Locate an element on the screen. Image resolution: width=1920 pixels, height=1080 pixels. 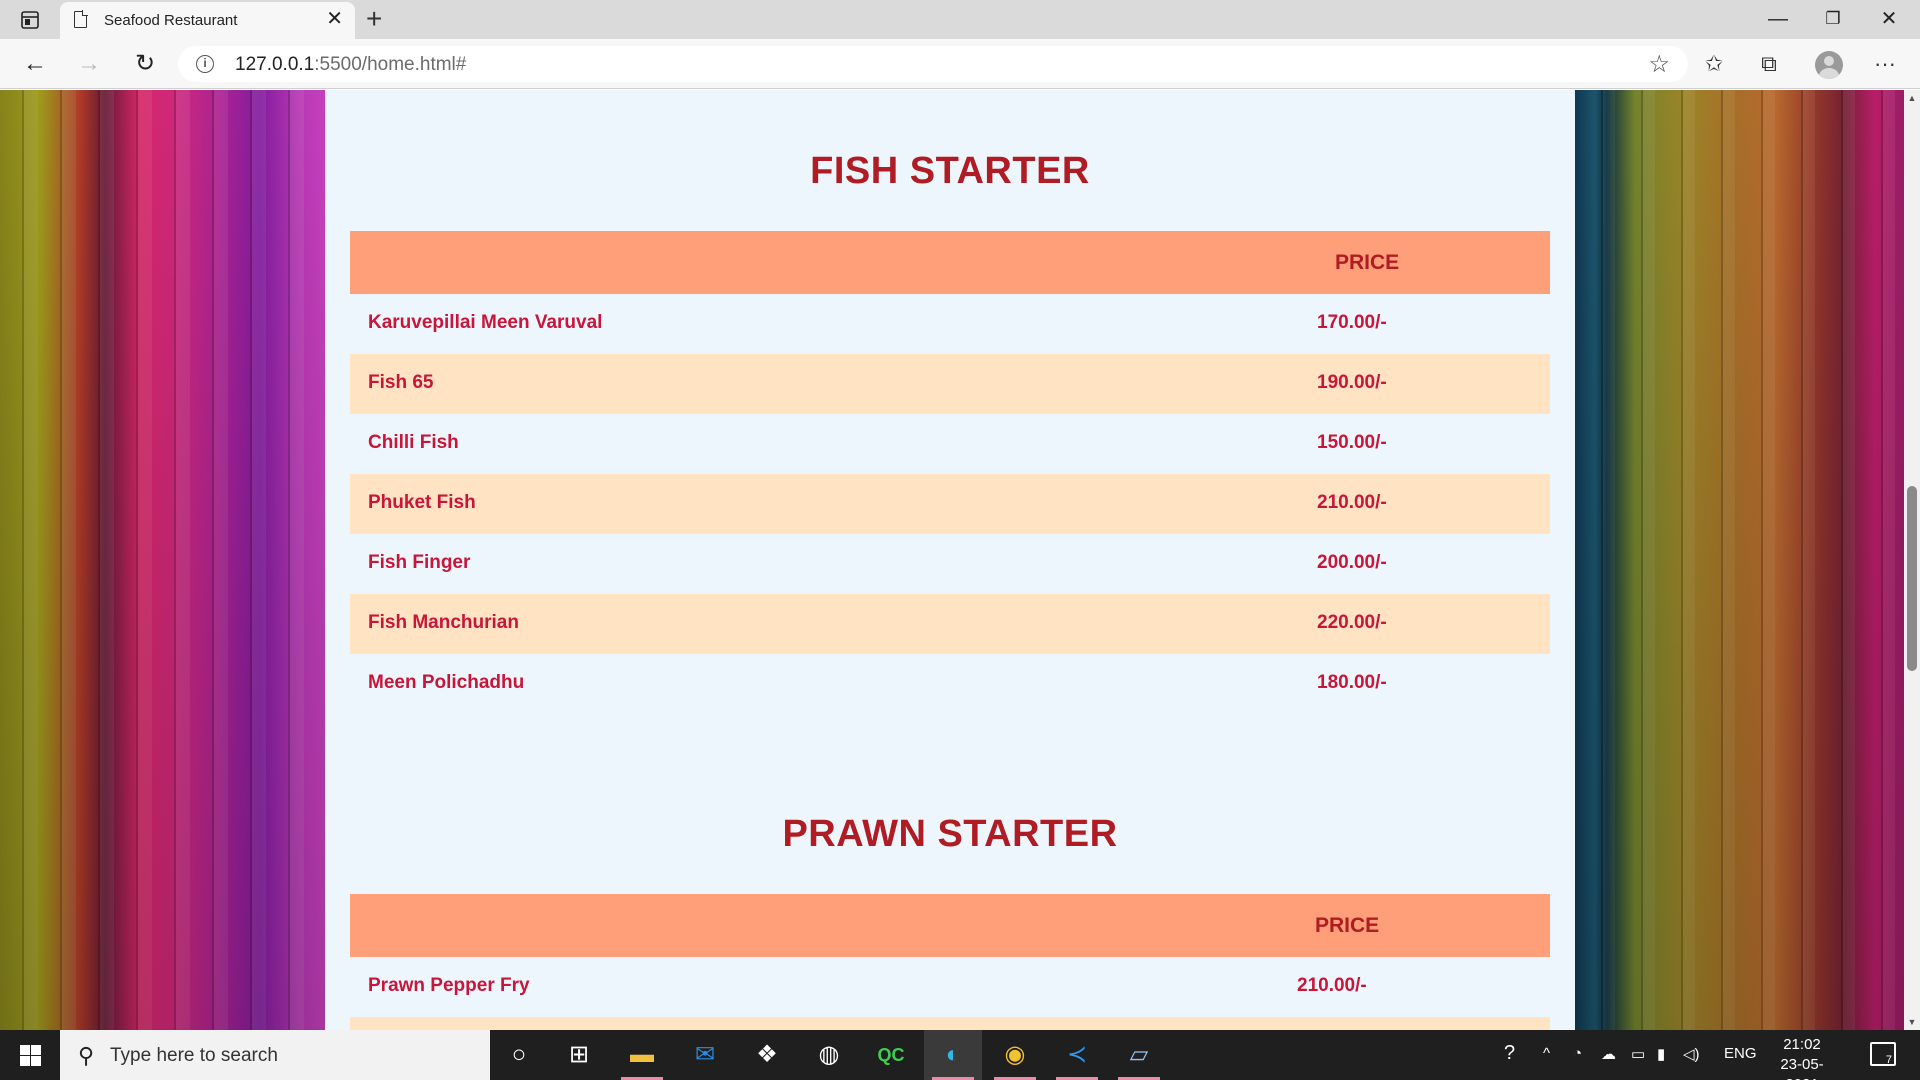
table-row: Karuvepillai Meen Varuval 170.00/- is located at coordinates (950, 324).